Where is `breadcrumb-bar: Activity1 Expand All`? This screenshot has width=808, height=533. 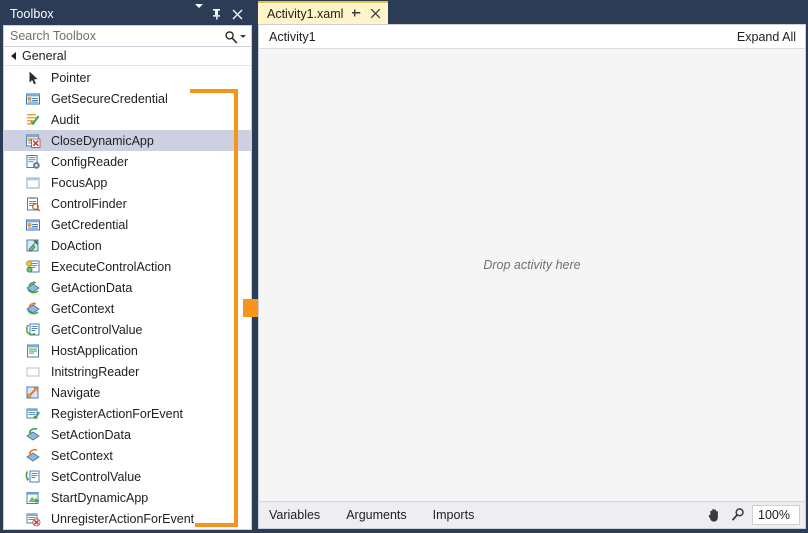
breadcrumb-bar: Activity1 Expand All is located at coordinates (532, 37).